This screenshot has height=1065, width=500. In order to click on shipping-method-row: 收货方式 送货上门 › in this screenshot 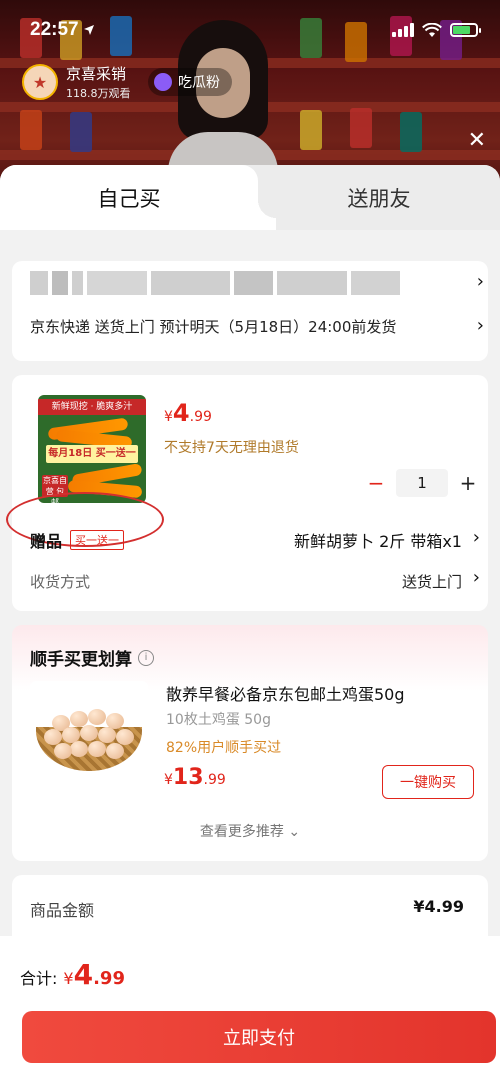, I will do `click(257, 581)`.